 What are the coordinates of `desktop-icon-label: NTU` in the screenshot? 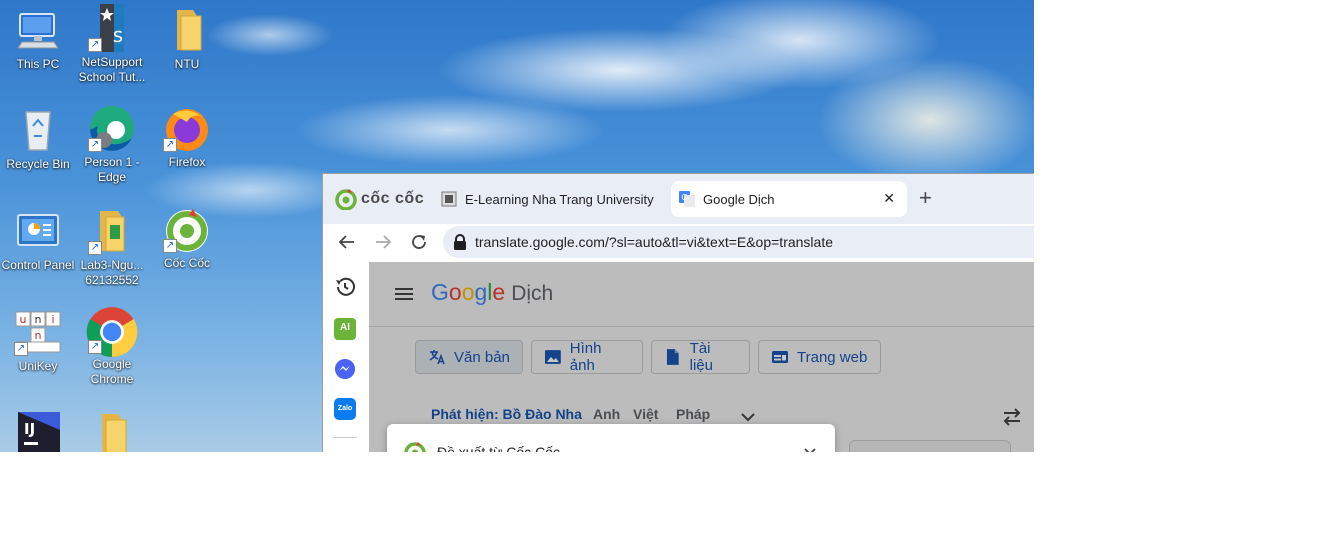 It's located at (187, 64).